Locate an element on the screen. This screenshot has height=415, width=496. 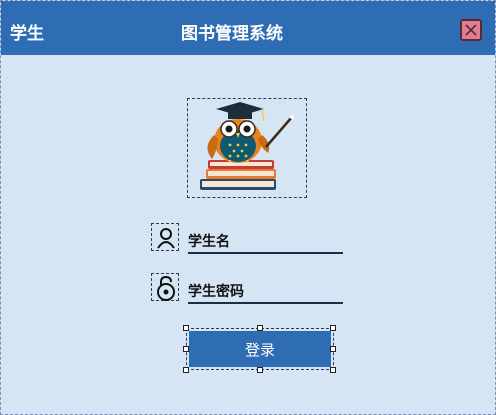
lock-icon is located at coordinates (166, 288).